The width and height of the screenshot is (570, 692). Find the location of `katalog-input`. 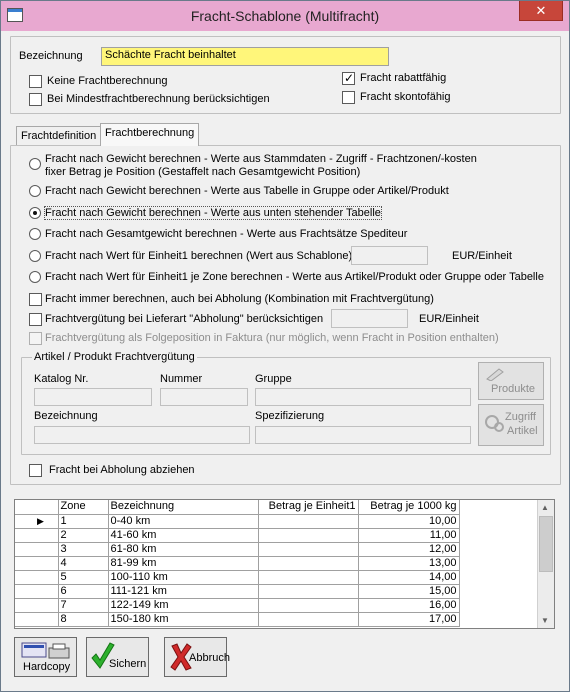

katalog-input is located at coordinates (93, 397).